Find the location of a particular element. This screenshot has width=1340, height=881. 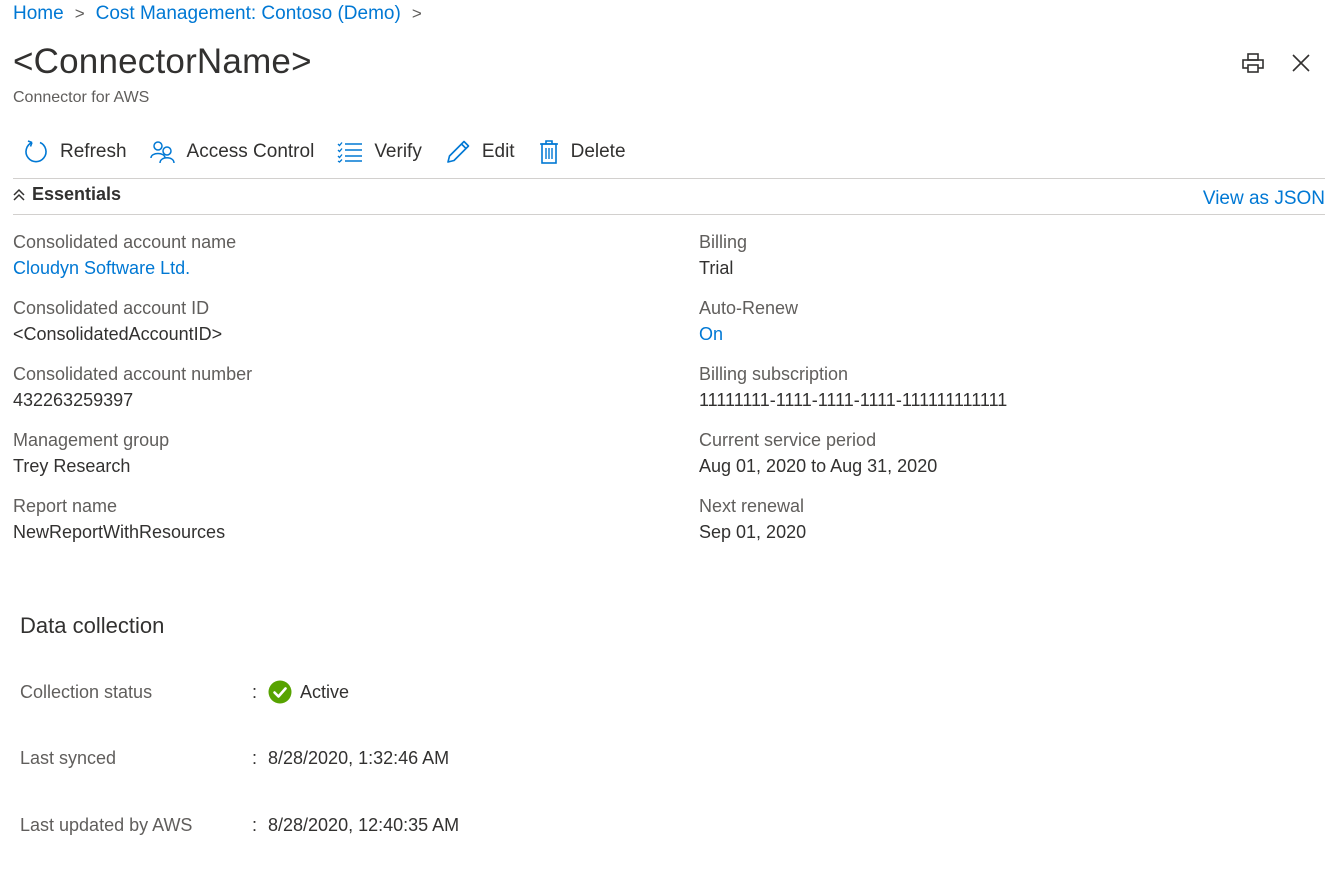

field-value: <ConsolidatedAccountID> is located at coordinates (118, 334).